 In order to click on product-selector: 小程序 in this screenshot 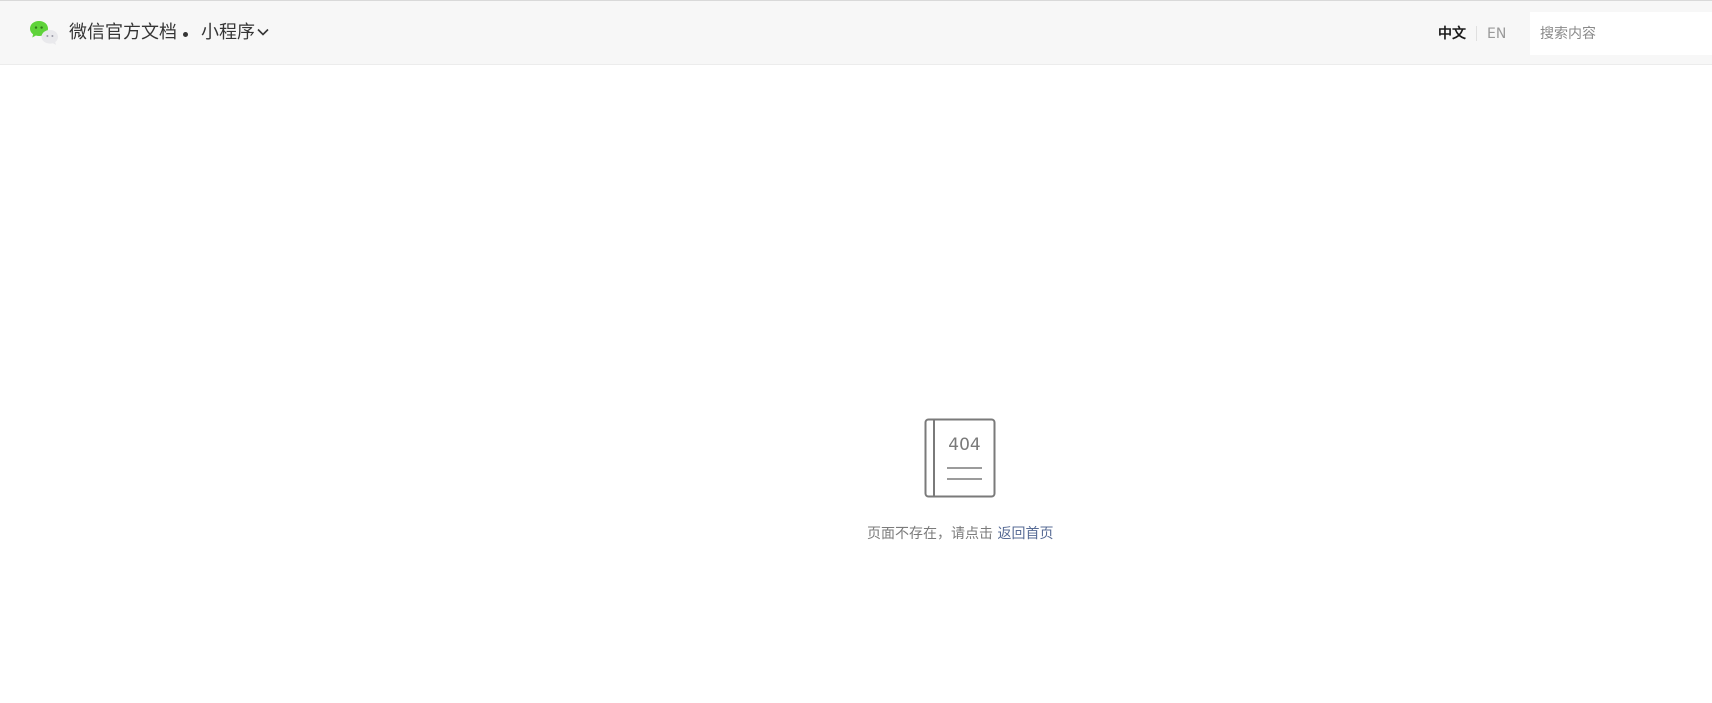, I will do `click(228, 33)`.